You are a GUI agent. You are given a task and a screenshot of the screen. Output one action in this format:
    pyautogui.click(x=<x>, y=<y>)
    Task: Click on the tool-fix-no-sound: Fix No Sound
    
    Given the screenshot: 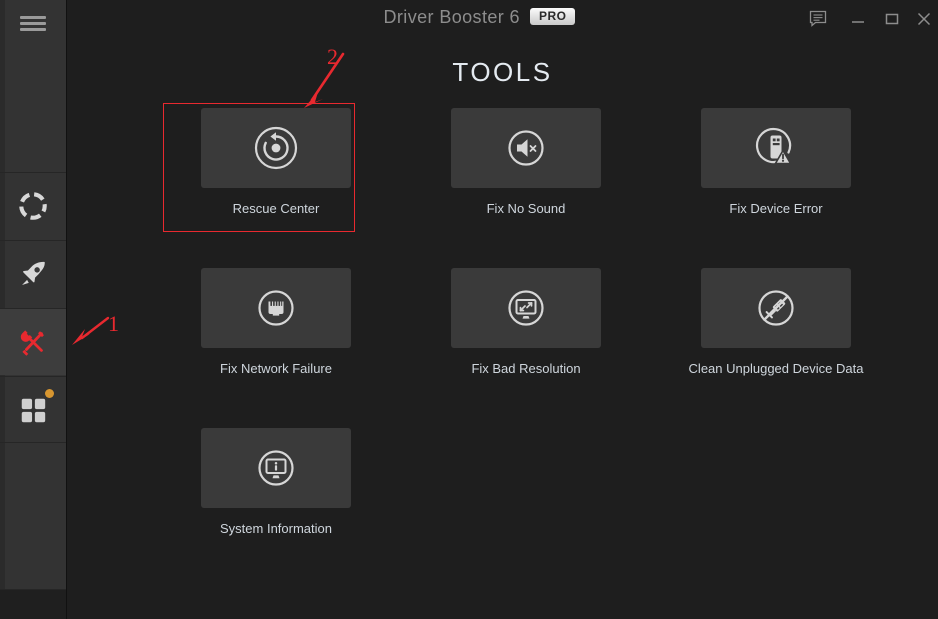 What is the action you would take?
    pyautogui.click(x=526, y=162)
    